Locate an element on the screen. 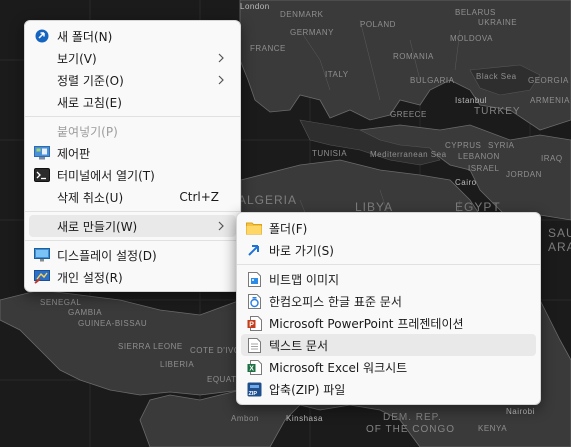 The height and width of the screenshot is (447, 571). new-hwp-item: 한컴오피스 한글 표준 문서 is located at coordinates (388, 301).